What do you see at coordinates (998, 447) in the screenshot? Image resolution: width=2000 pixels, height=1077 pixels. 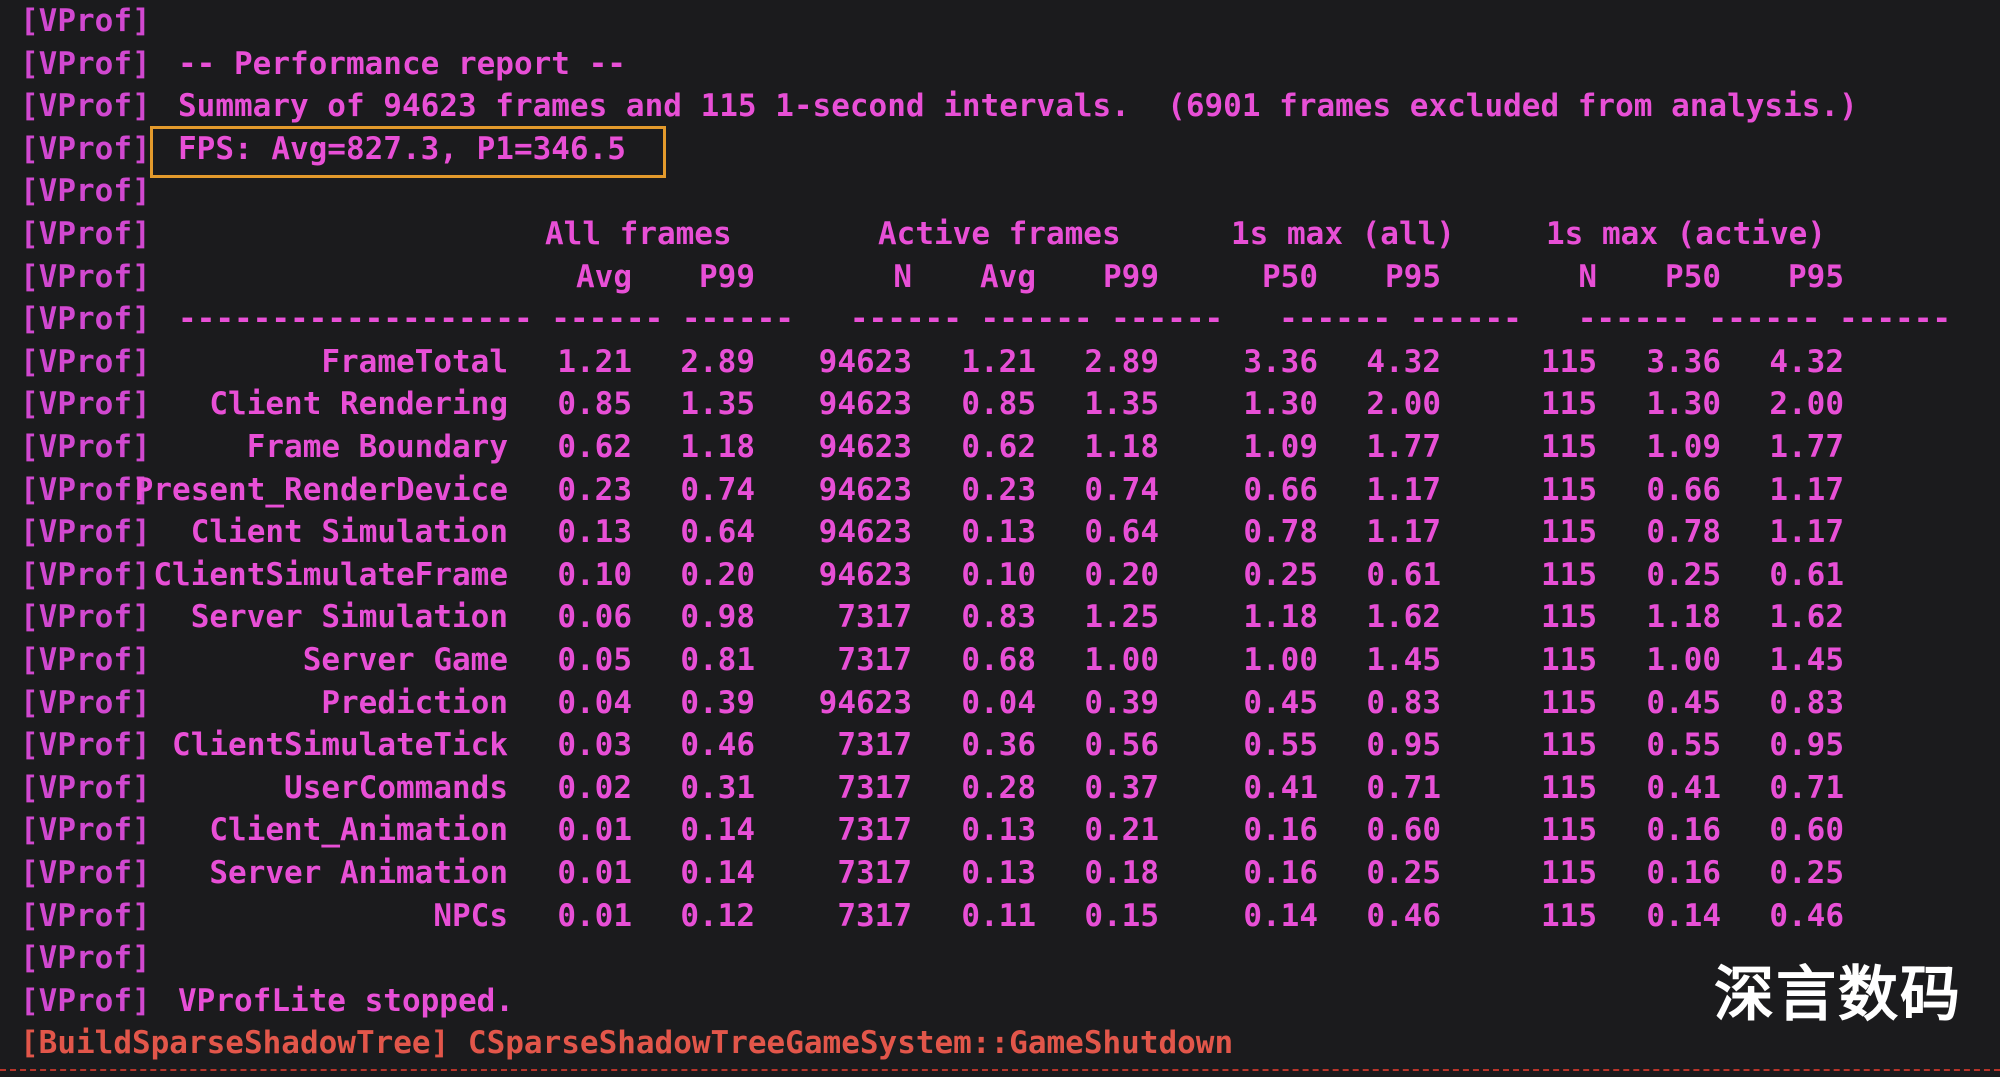 I see `row-value: 0.62` at bounding box center [998, 447].